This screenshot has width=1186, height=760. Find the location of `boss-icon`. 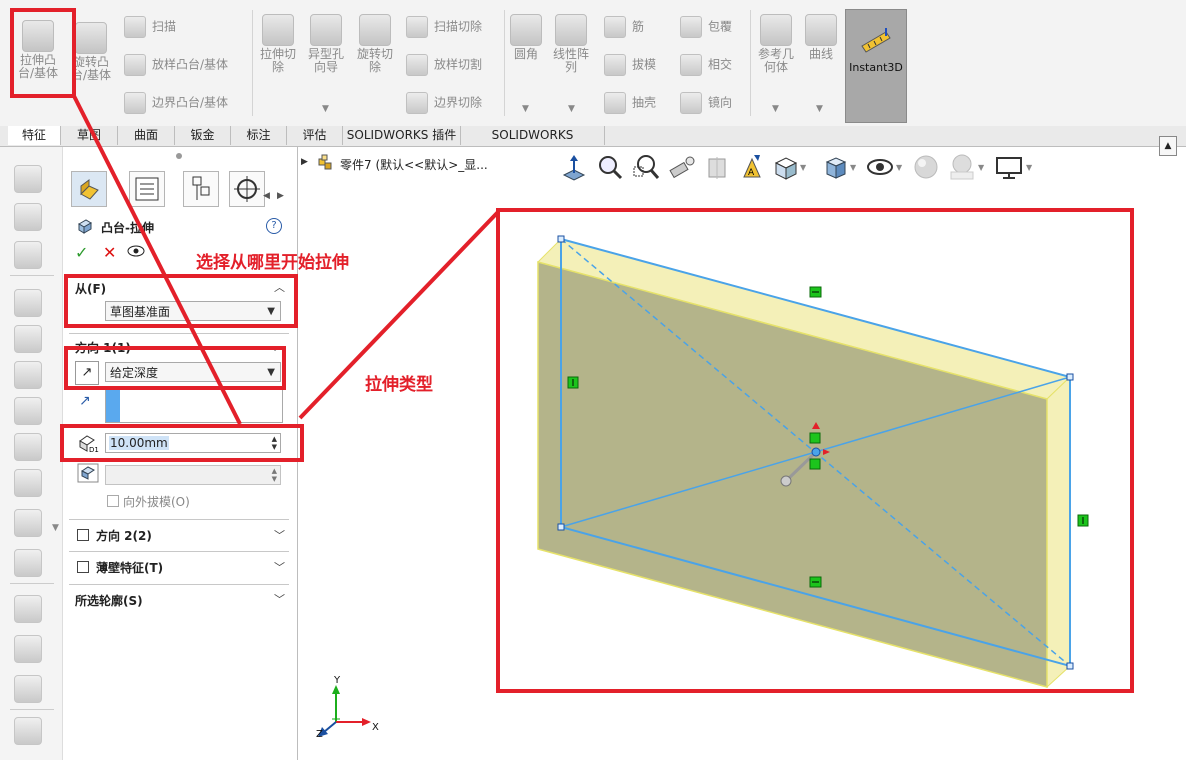

boss-icon is located at coordinates (28, 255).